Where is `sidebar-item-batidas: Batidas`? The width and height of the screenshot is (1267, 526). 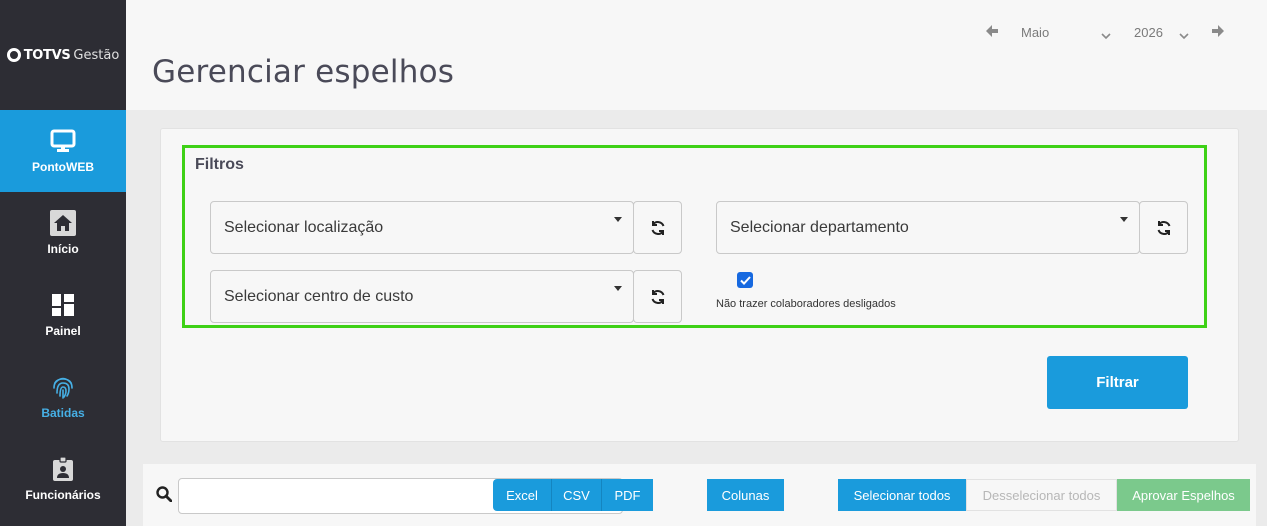
sidebar-item-batidas: Batidas is located at coordinates (63, 397).